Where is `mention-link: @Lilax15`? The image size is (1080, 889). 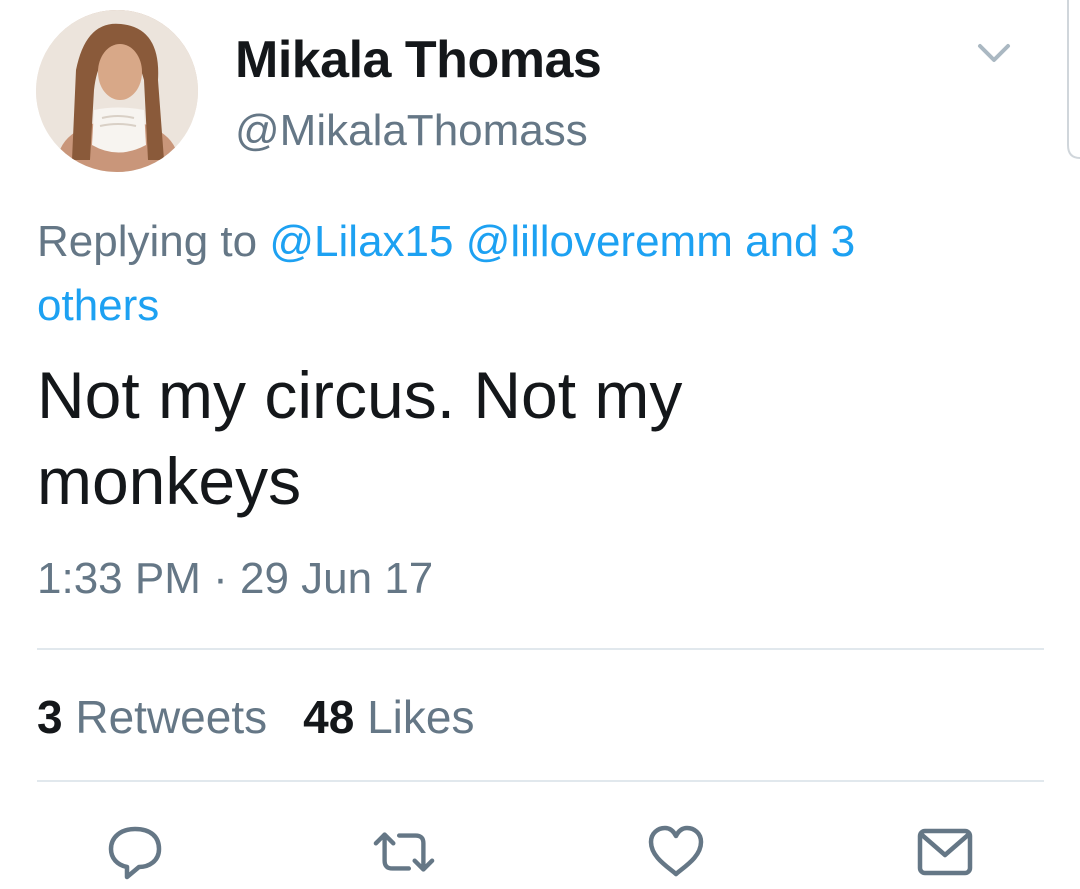
mention-link: @Lilax15 is located at coordinates (361, 241).